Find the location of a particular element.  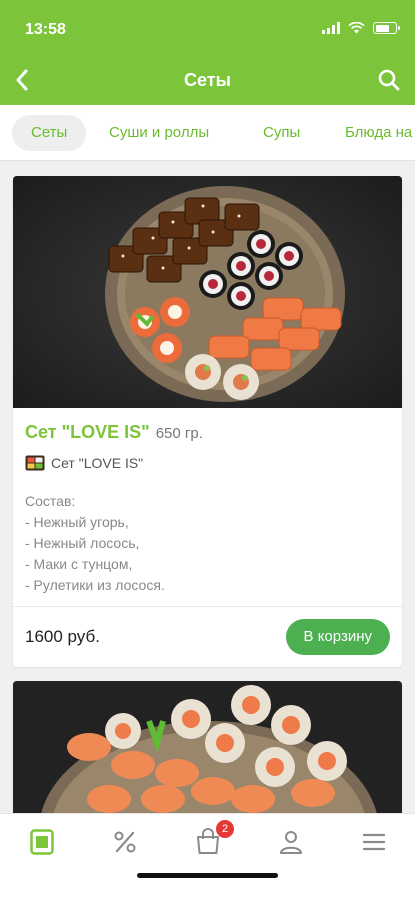

battery-icon is located at coordinates (386, 28).